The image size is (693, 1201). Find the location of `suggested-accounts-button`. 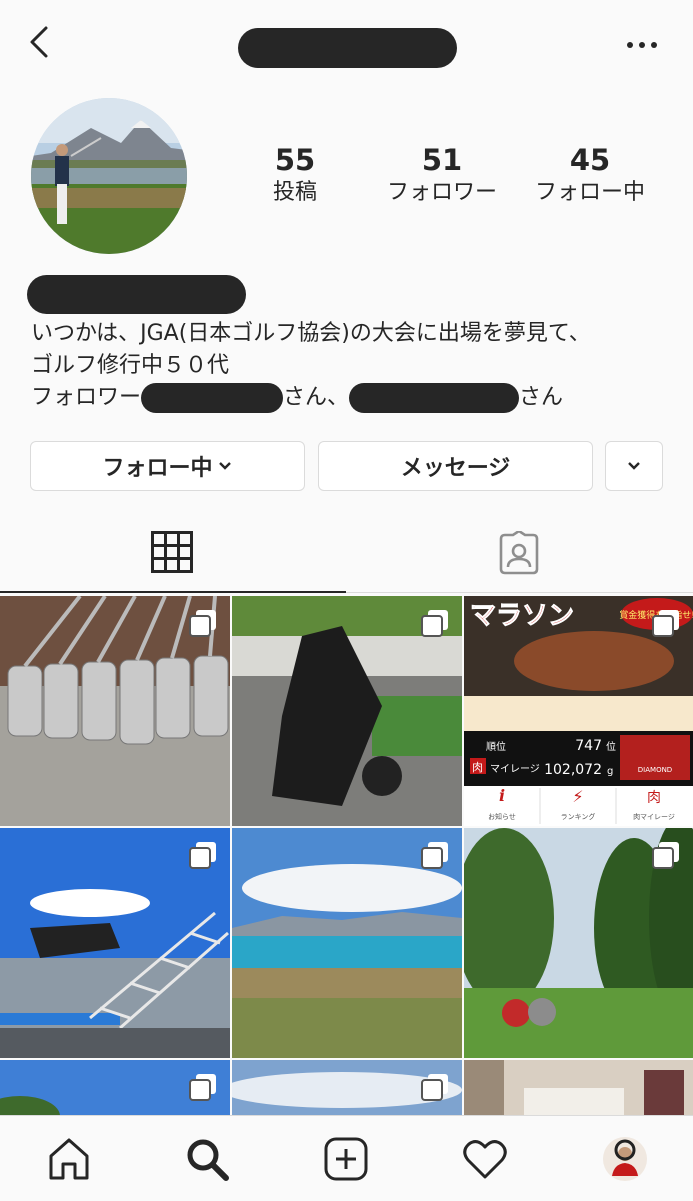

suggested-accounts-button is located at coordinates (634, 466).